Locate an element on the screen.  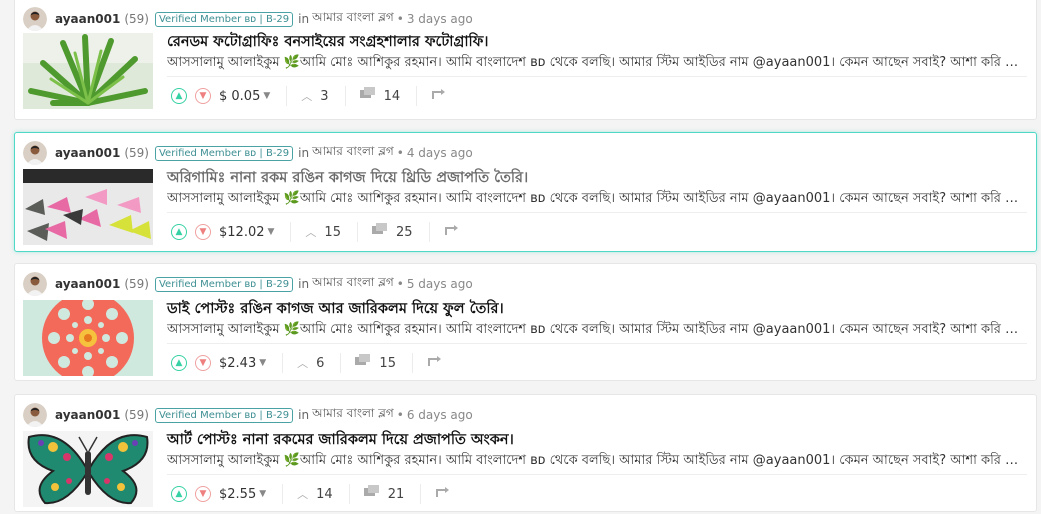
comments-count: 25 is located at coordinates (404, 232).